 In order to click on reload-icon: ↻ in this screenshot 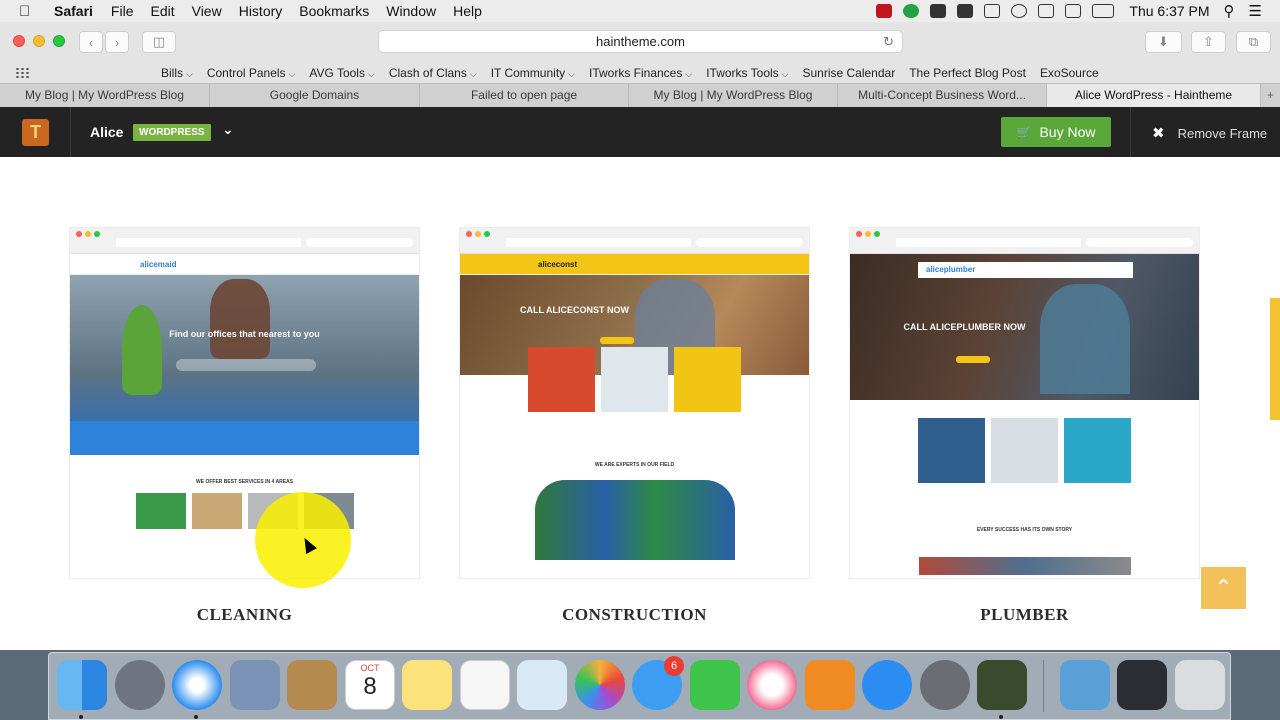, I will do `click(888, 41)`.